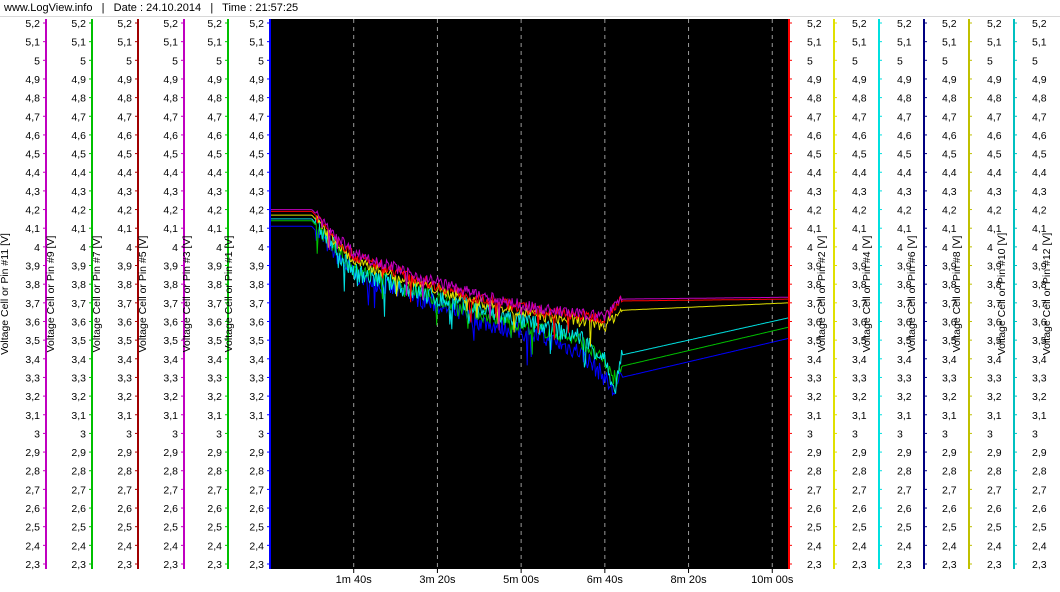  What do you see at coordinates (5, 294) in the screenshot?
I see `axis-label: Voltage Cell or Pin #11 [V]` at bounding box center [5, 294].